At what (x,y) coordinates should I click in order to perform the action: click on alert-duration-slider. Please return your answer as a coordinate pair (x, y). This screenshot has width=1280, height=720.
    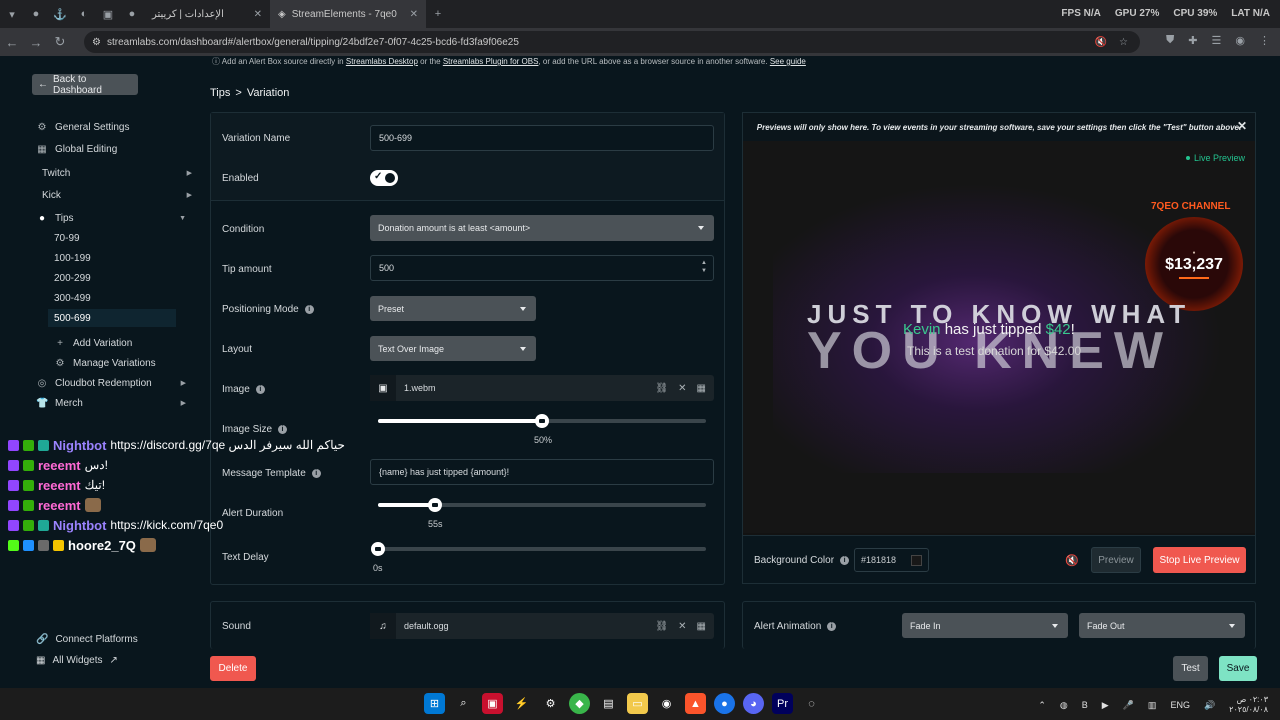
    Looking at the image, I should click on (542, 505).